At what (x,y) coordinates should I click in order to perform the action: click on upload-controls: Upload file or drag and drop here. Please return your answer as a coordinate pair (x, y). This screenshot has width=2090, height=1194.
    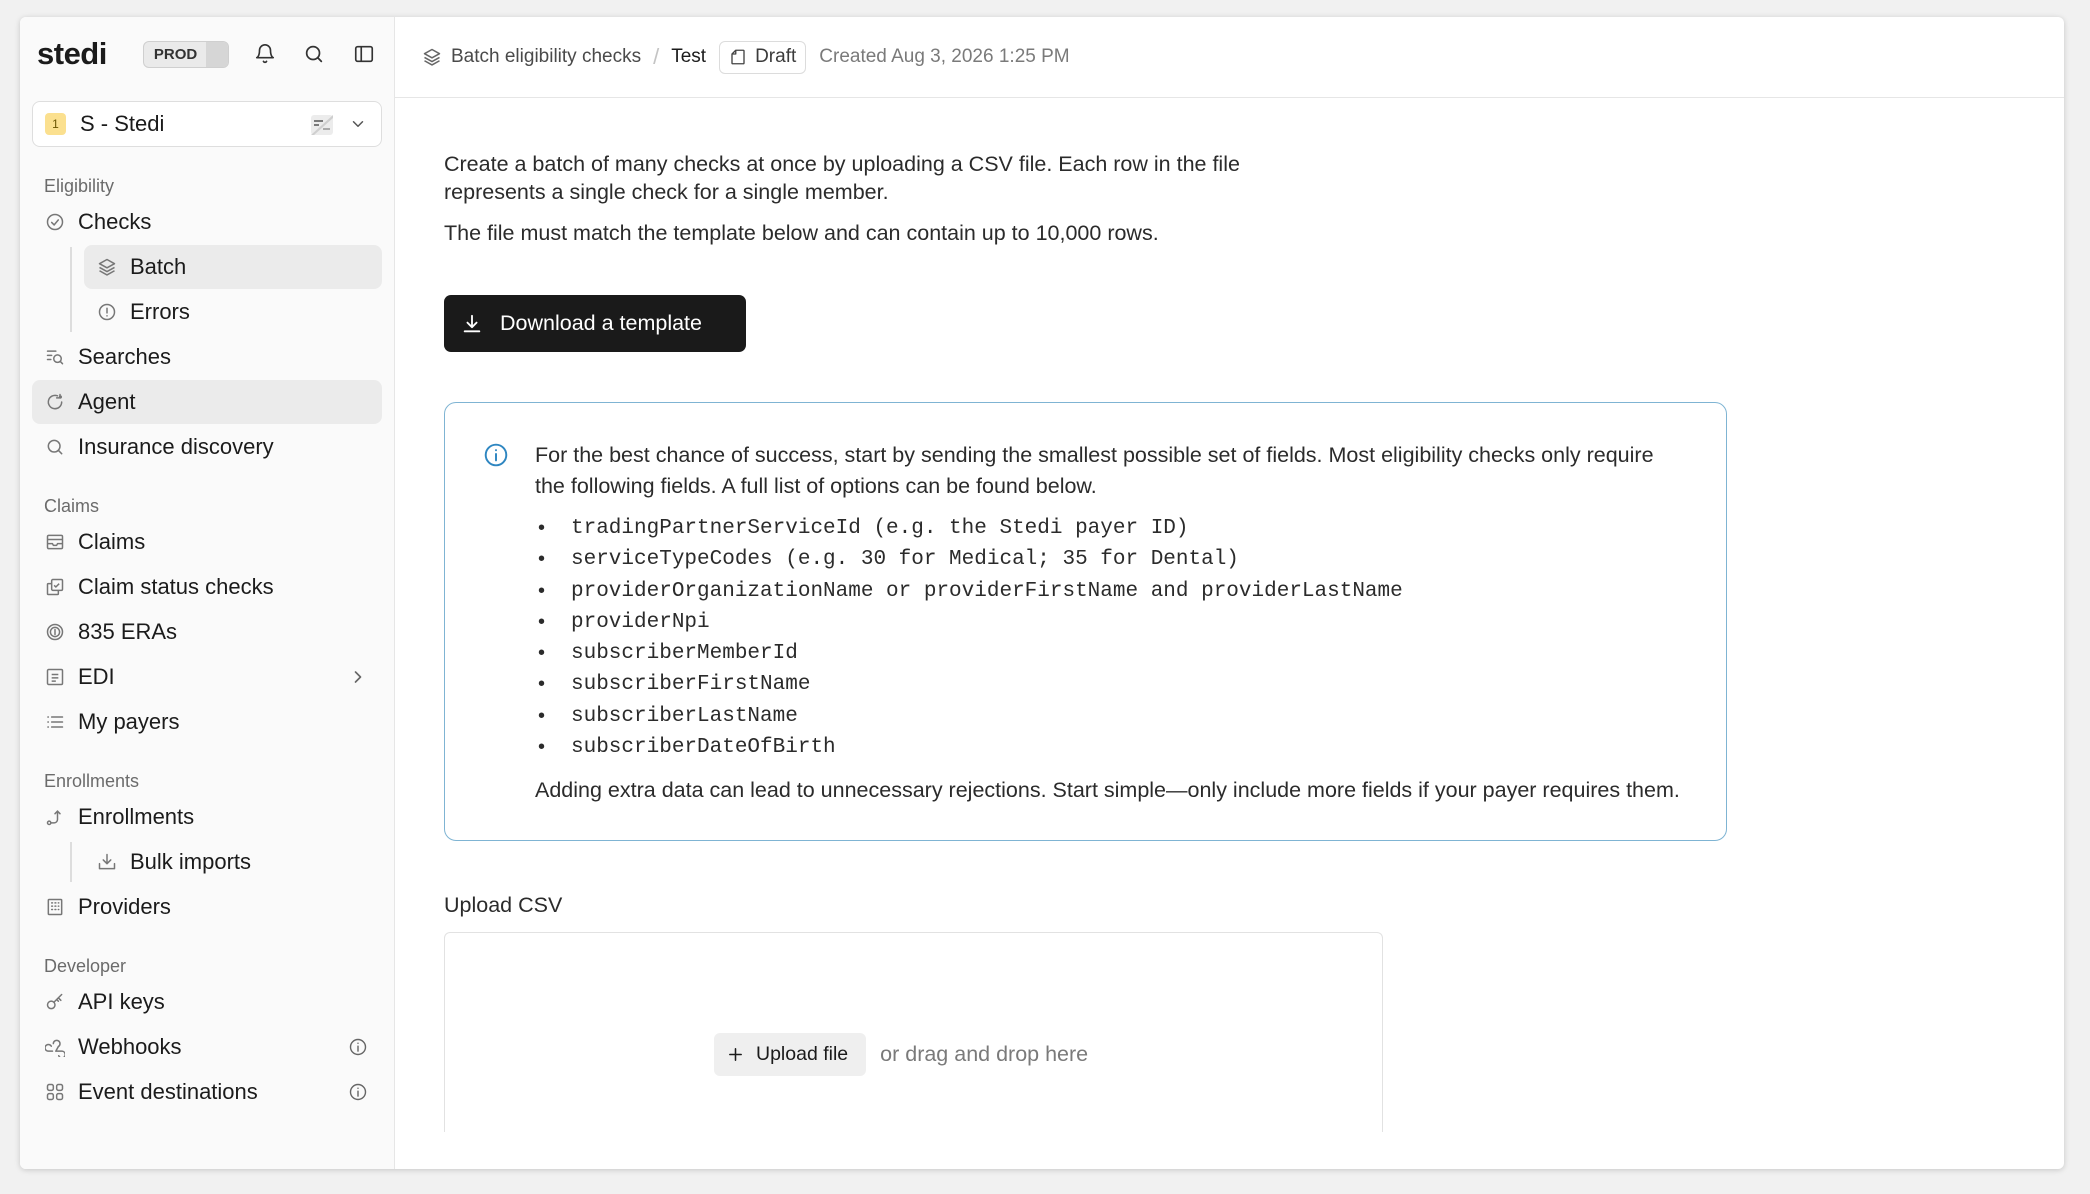
    Looking at the image, I should click on (901, 1055).